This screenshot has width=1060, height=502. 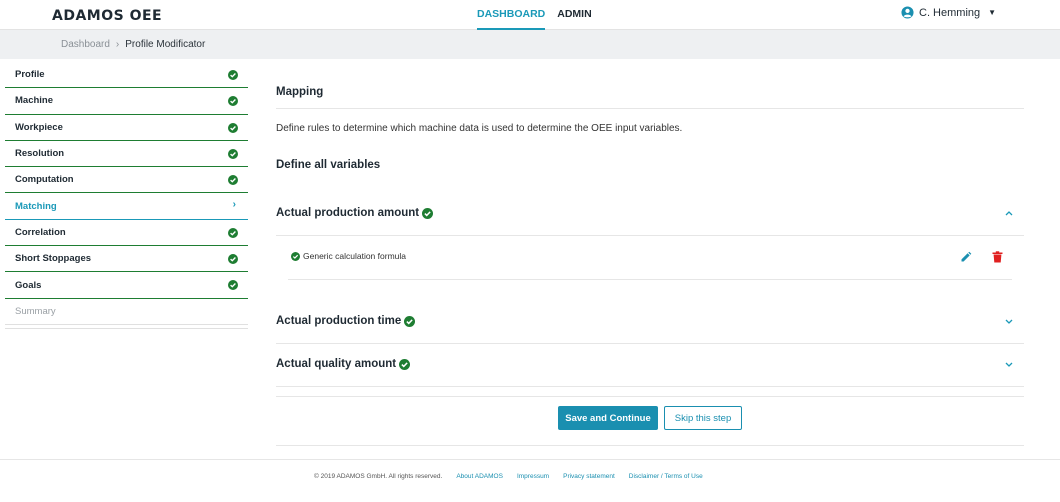 What do you see at coordinates (28, 285) in the screenshot?
I see `step-label: Goals` at bounding box center [28, 285].